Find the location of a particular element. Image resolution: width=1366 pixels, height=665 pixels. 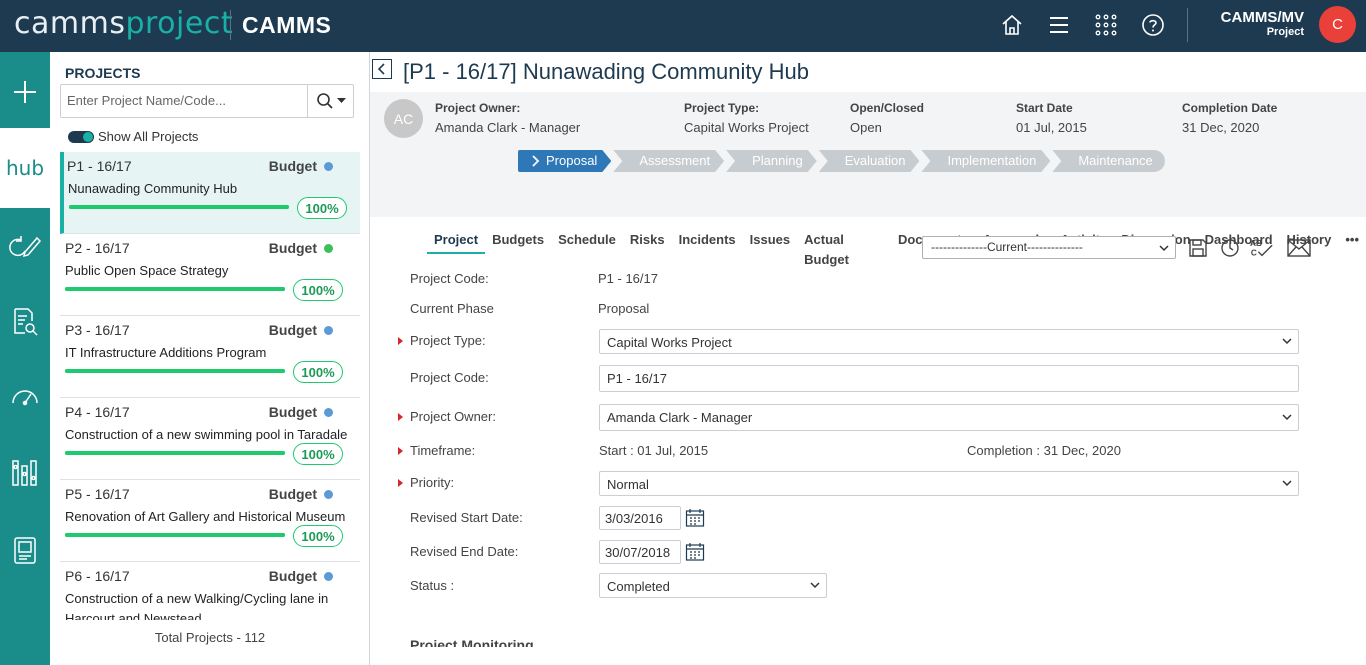

owner-avatar: AC is located at coordinates (403, 118).